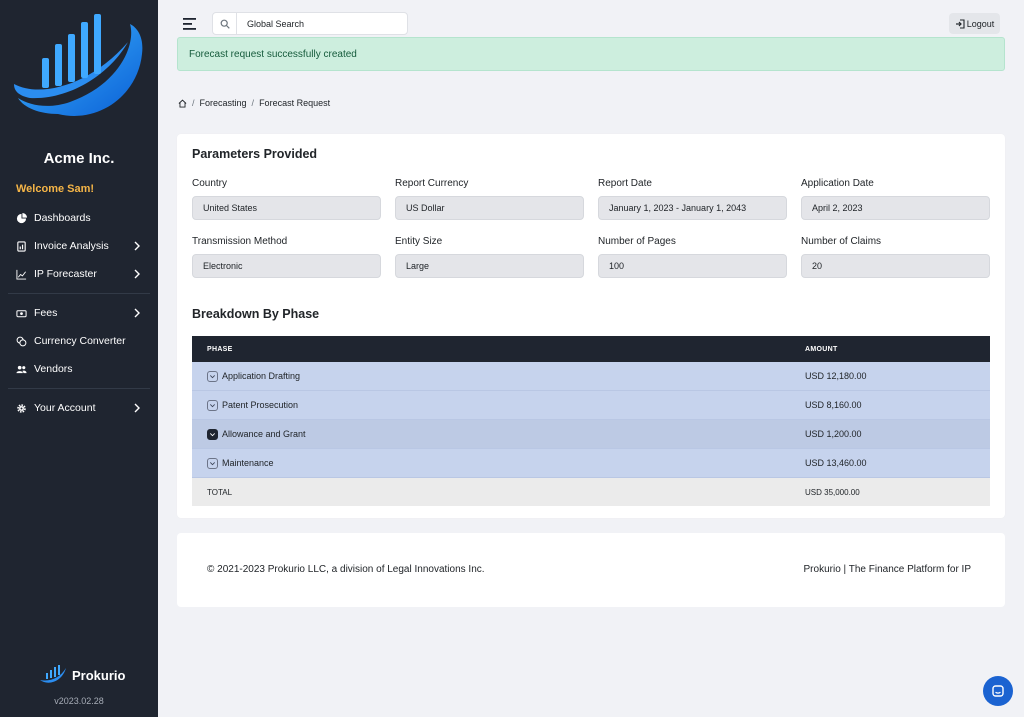 Image resolution: width=1024 pixels, height=717 pixels. Describe the element at coordinates (692, 266) in the screenshot. I see `number-of-pages-field: 100` at that location.